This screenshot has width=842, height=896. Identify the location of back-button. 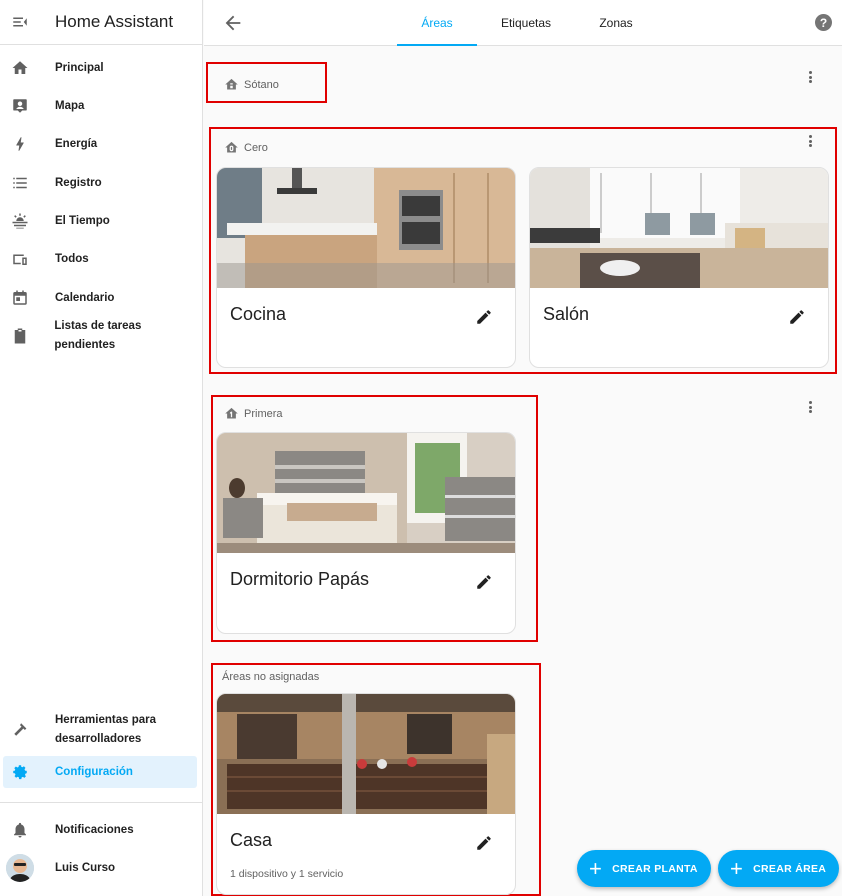
(233, 23).